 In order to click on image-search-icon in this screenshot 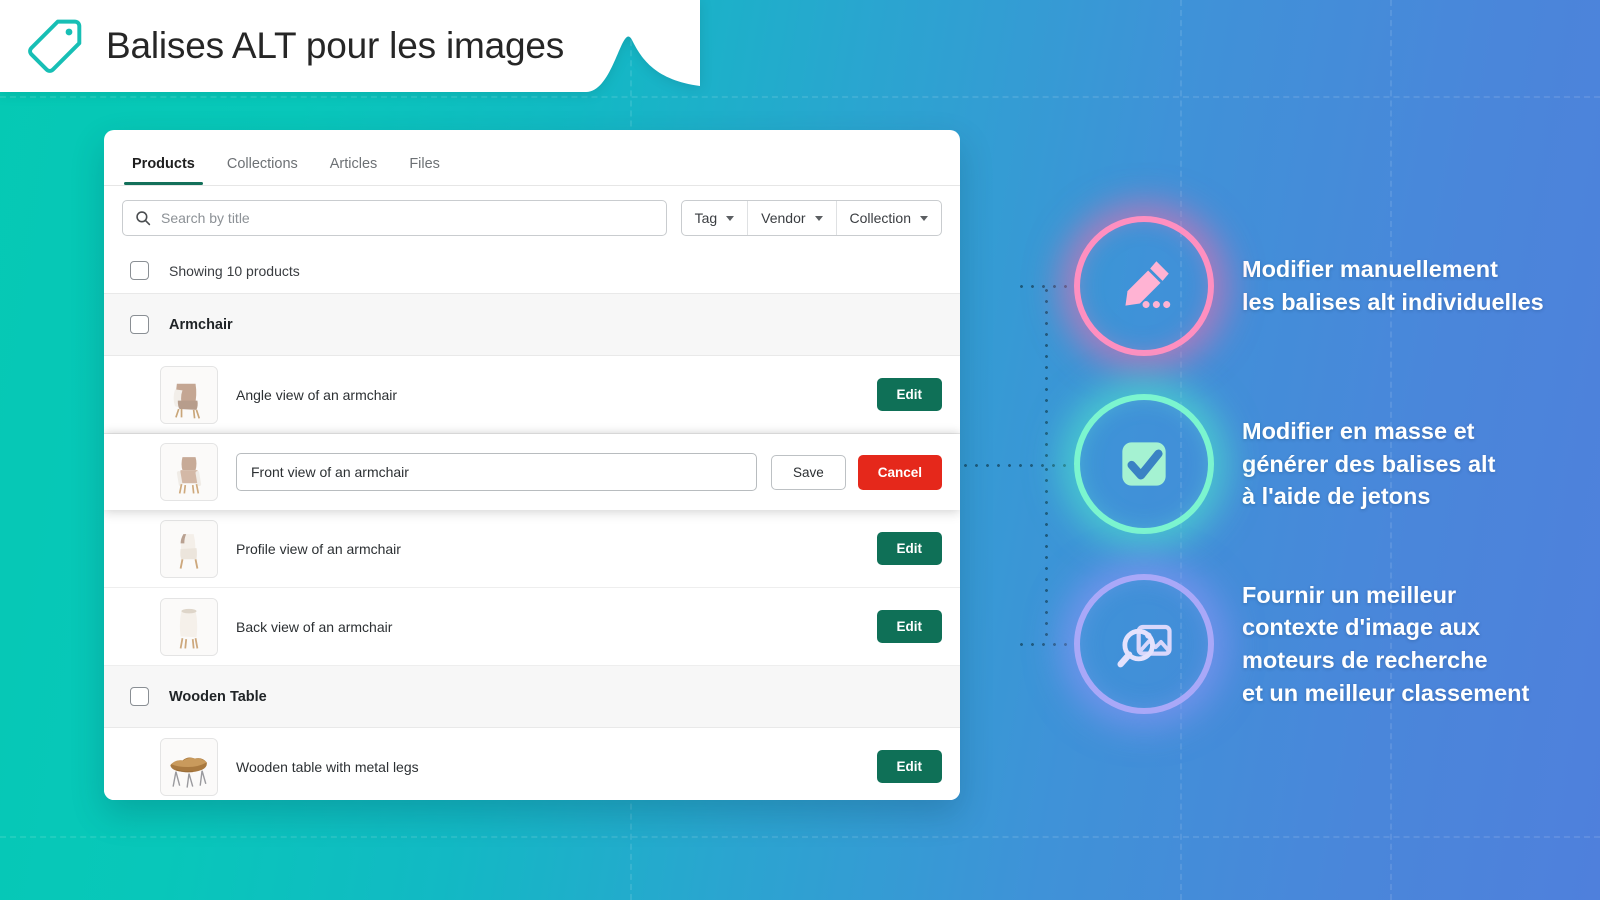, I will do `click(1144, 646)`.